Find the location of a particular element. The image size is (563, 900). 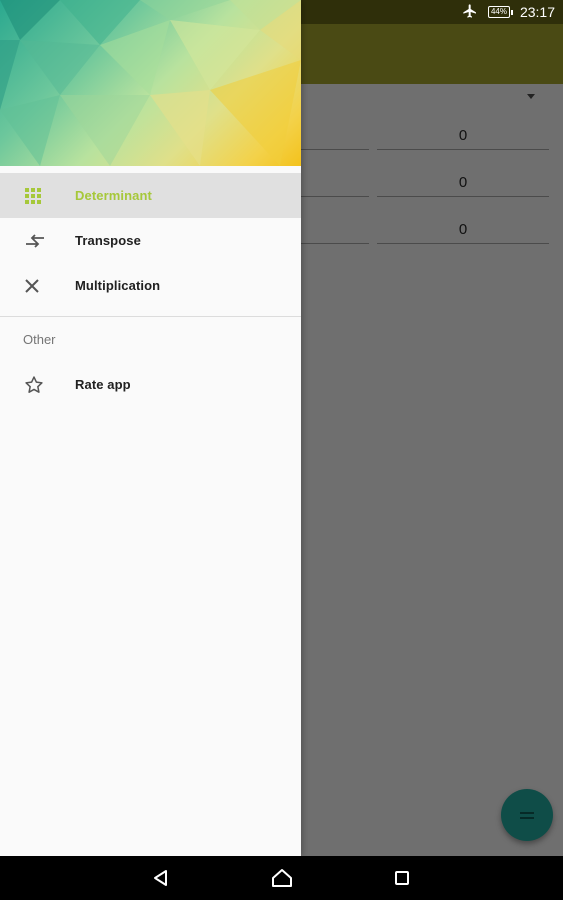

star-outline-icon is located at coordinates (37, 385).